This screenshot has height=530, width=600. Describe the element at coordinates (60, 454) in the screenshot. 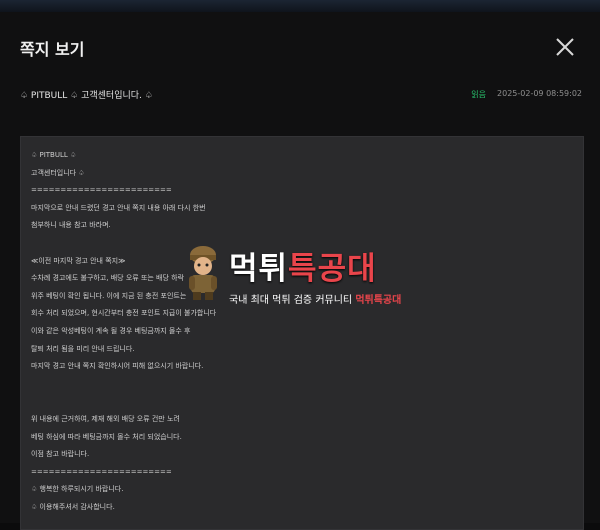

I see `message-line: 이점 참고 바랍니다.` at that location.